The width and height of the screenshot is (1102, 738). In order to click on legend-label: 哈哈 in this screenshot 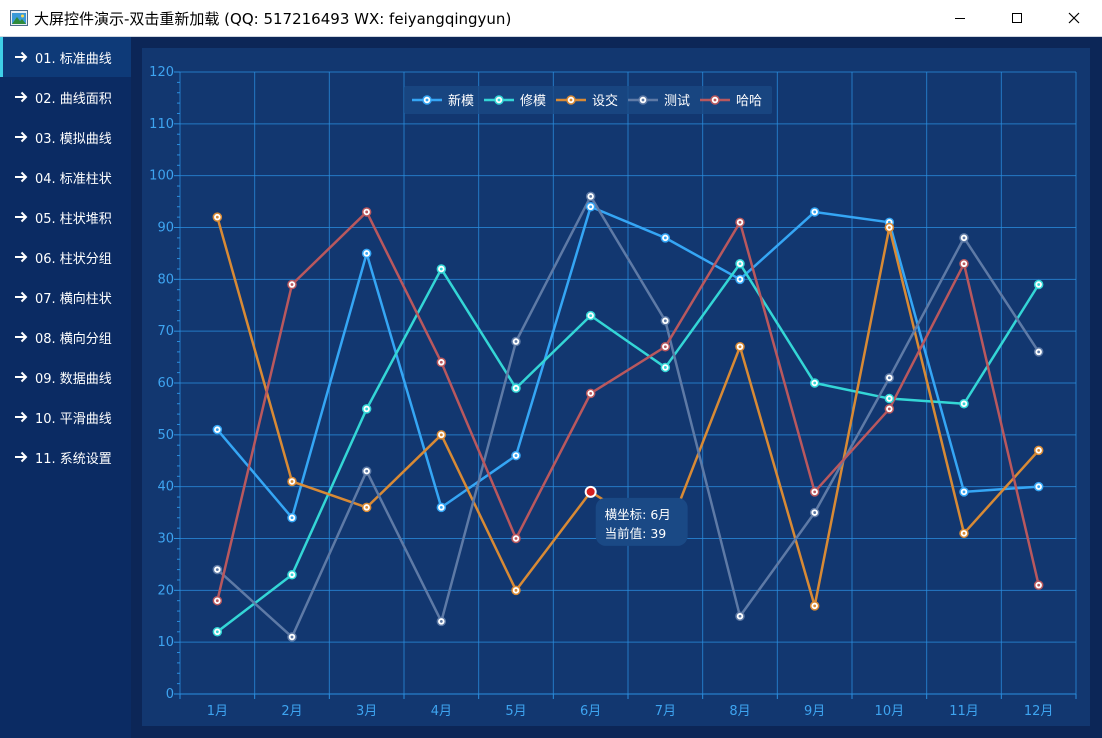, I will do `click(749, 101)`.